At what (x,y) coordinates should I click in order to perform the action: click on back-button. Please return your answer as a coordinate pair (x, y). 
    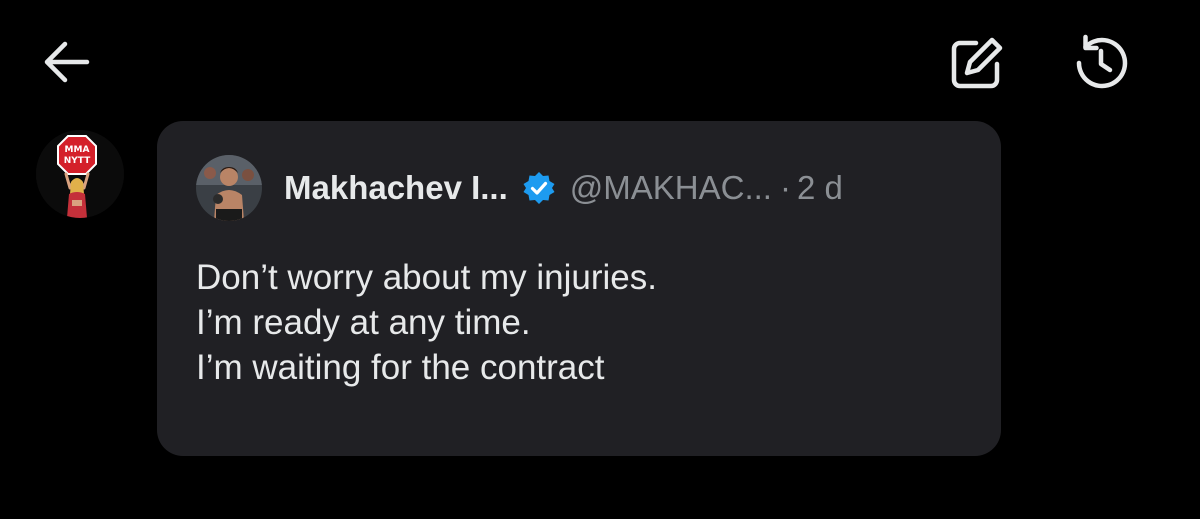
    Looking at the image, I should click on (66, 62).